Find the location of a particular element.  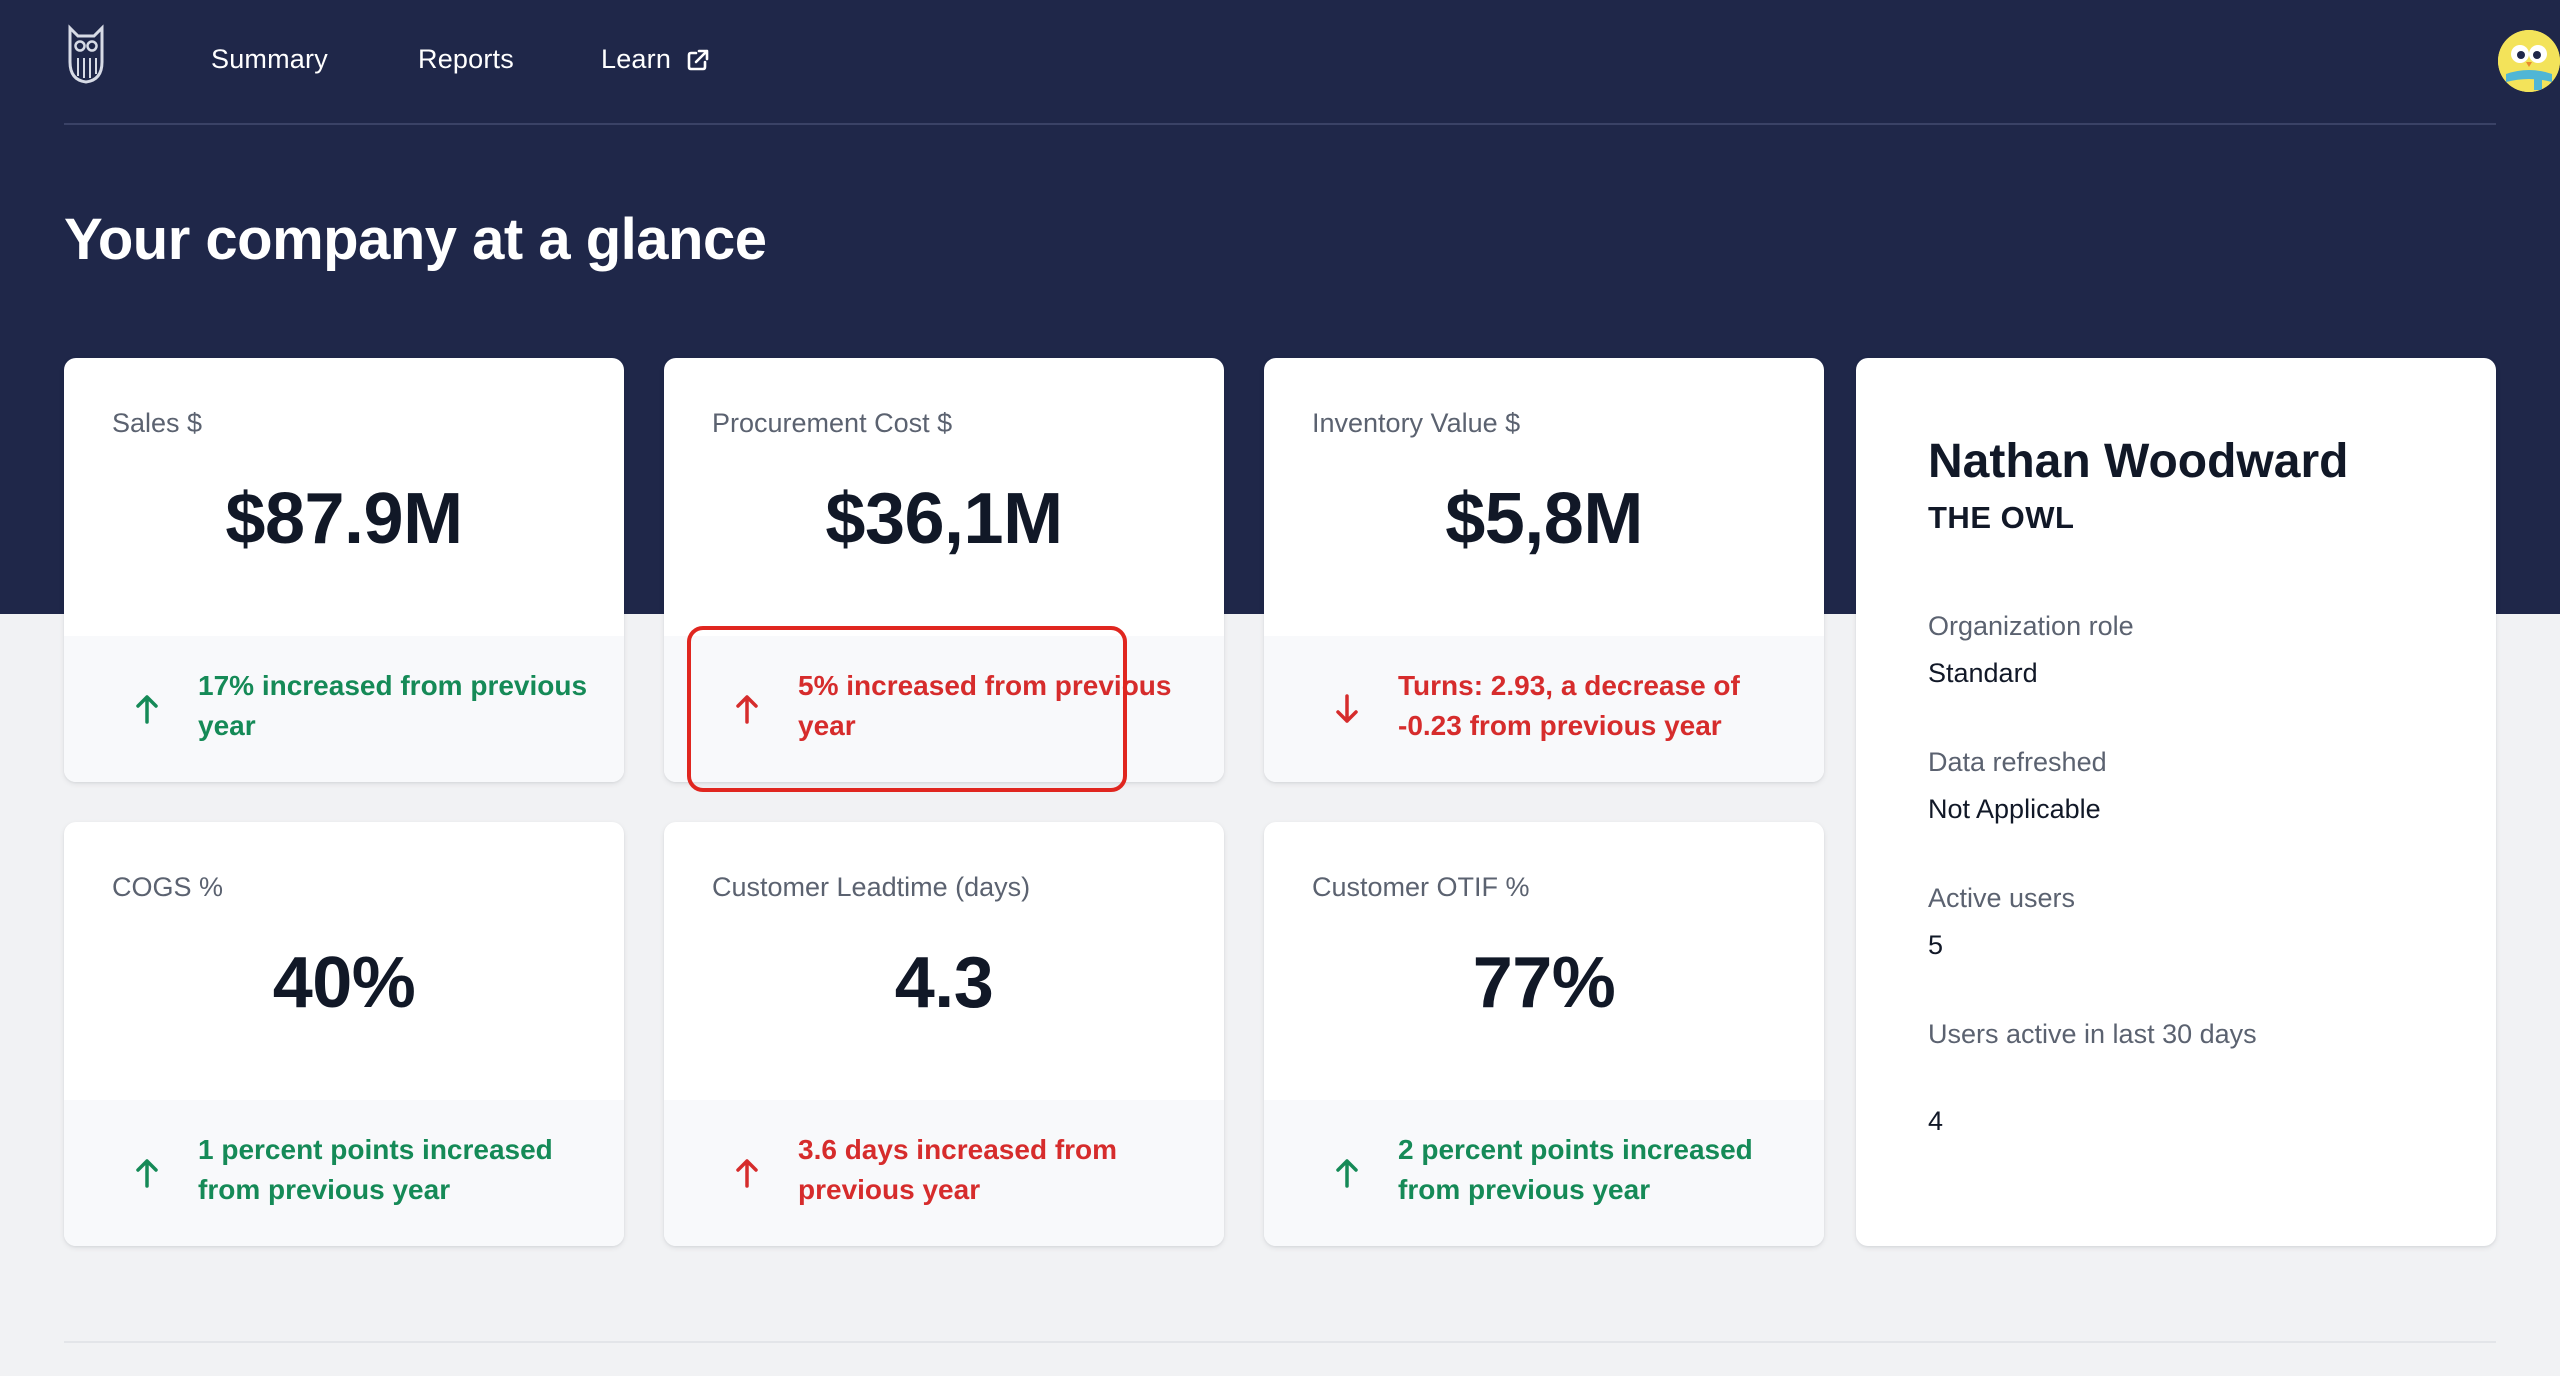

bottom-divider is located at coordinates (1280, 1342).